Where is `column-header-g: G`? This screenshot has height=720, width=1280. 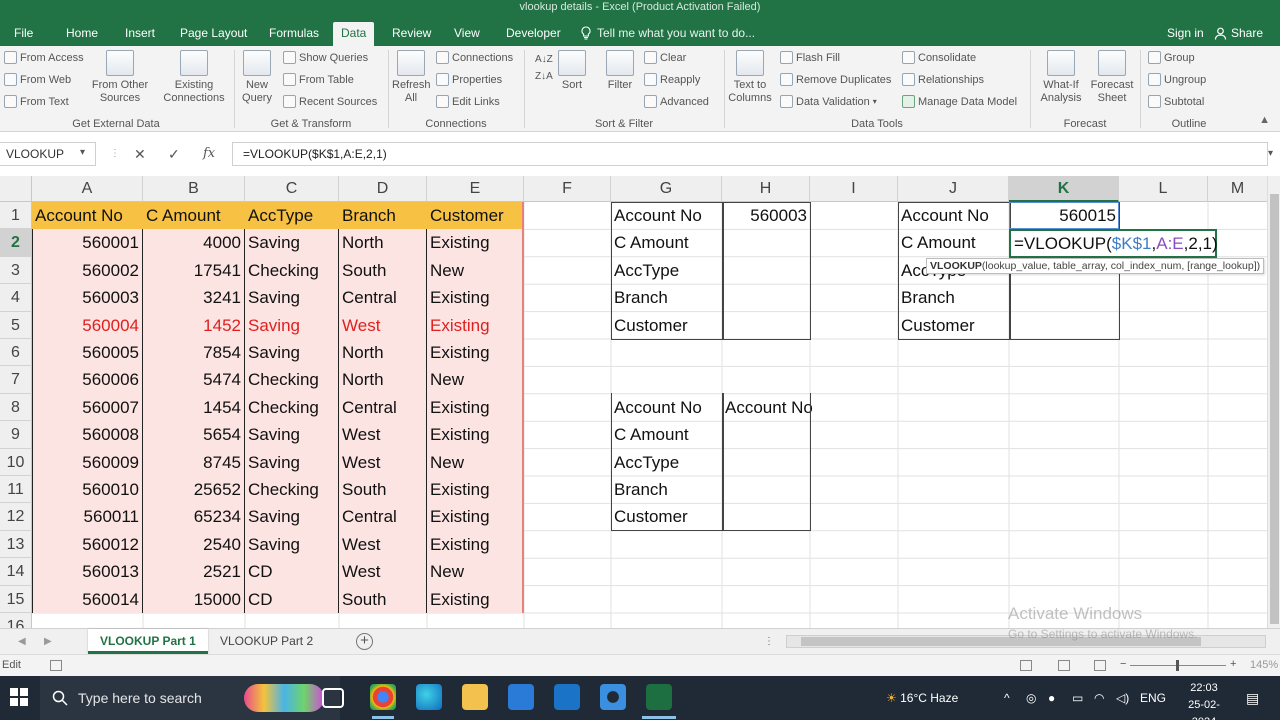
column-header-g: G is located at coordinates (666, 189).